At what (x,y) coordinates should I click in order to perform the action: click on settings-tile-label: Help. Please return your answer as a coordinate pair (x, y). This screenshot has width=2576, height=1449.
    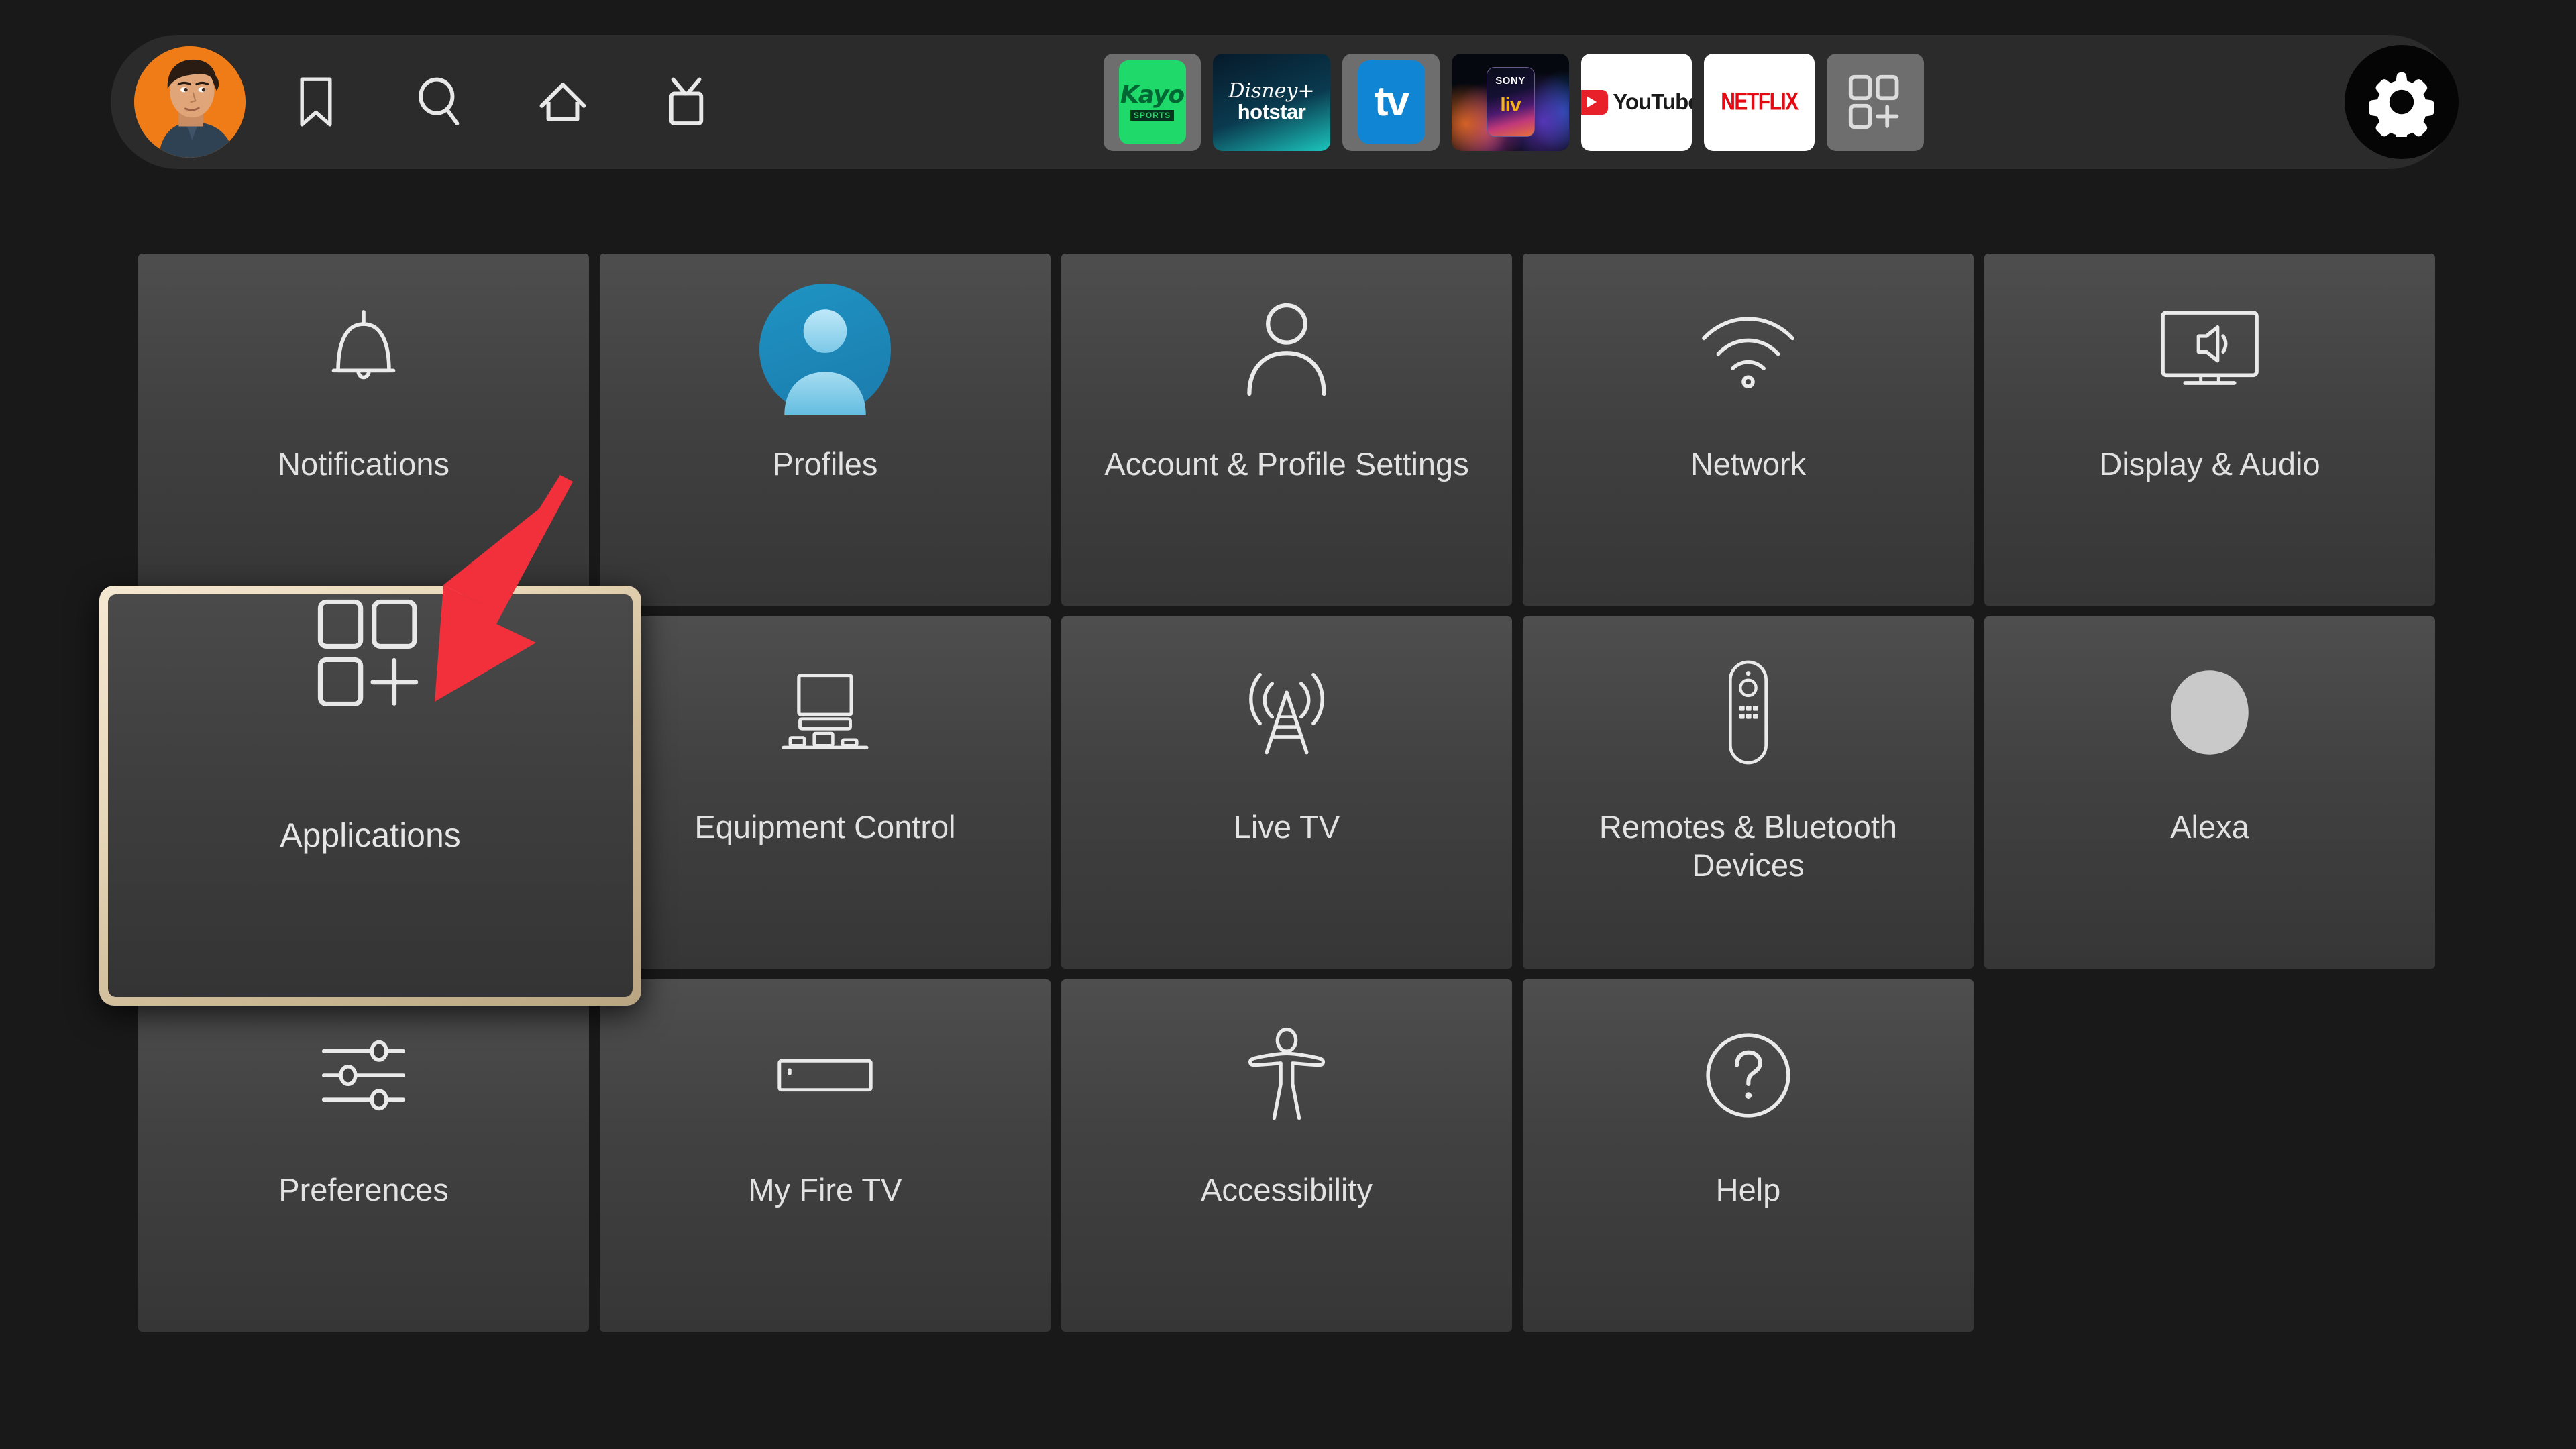
    Looking at the image, I should click on (1748, 1190).